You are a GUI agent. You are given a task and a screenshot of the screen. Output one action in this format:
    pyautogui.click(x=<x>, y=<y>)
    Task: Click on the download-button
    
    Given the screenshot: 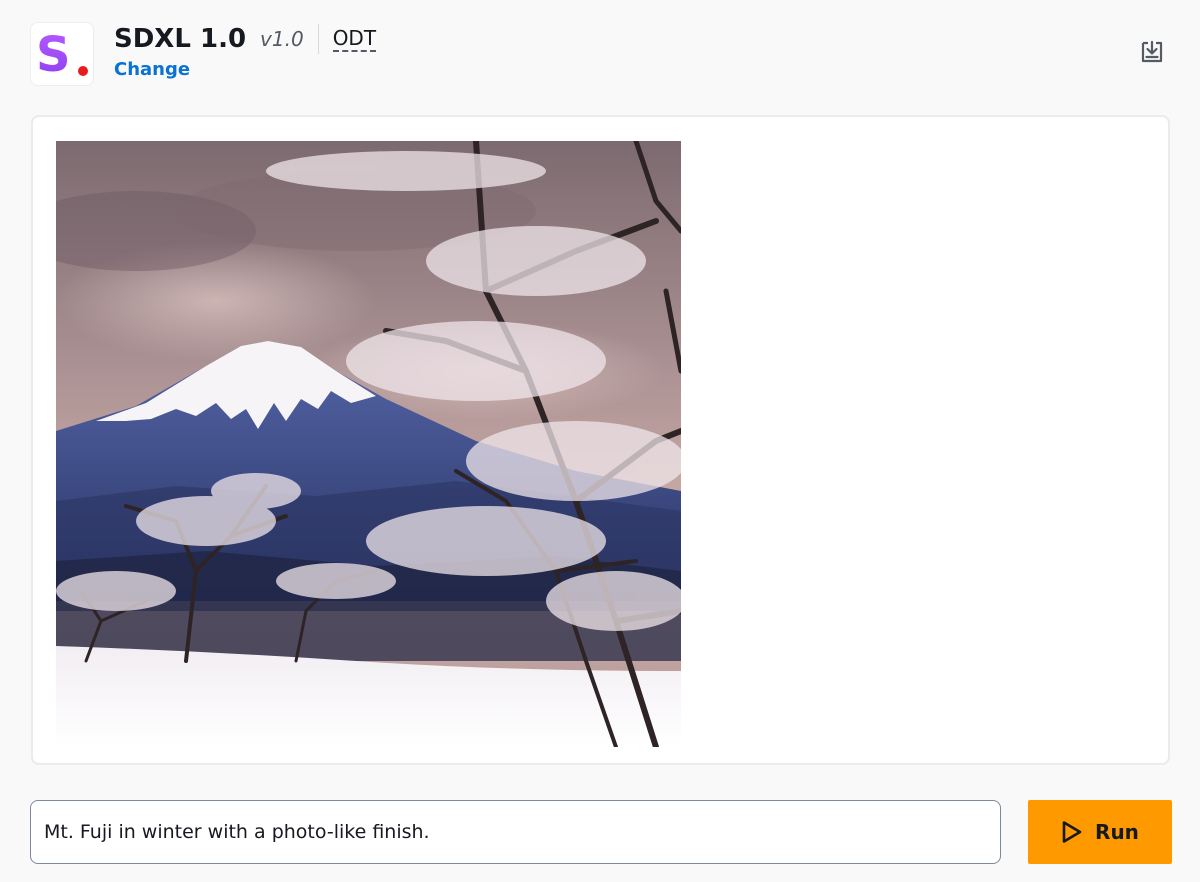 What is the action you would take?
    pyautogui.click(x=1152, y=52)
    